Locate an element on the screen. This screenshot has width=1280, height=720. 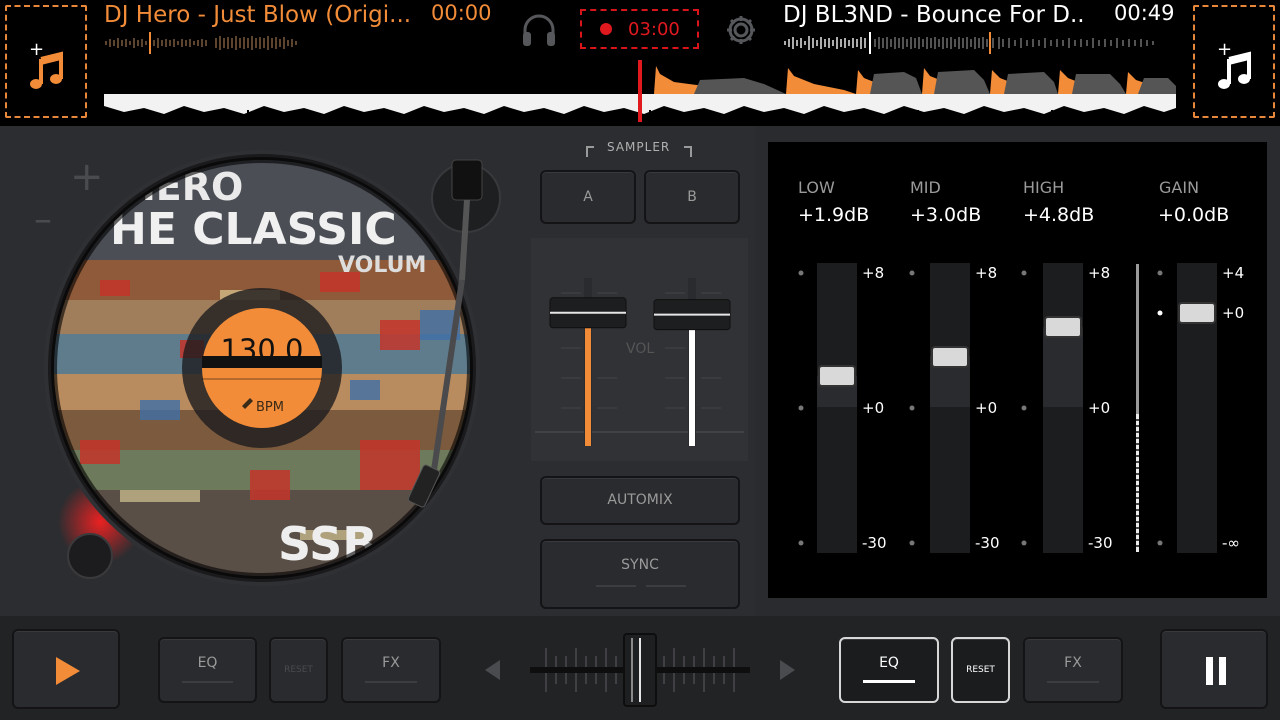
eq-high-track is located at coordinates (1063, 408).